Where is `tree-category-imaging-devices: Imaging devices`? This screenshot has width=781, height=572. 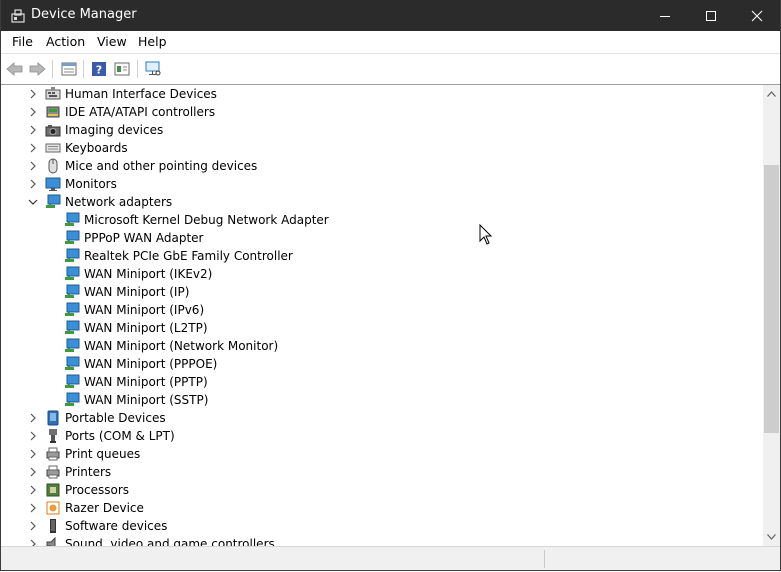
tree-category-imaging-devices: Imaging devices is located at coordinates (97, 130).